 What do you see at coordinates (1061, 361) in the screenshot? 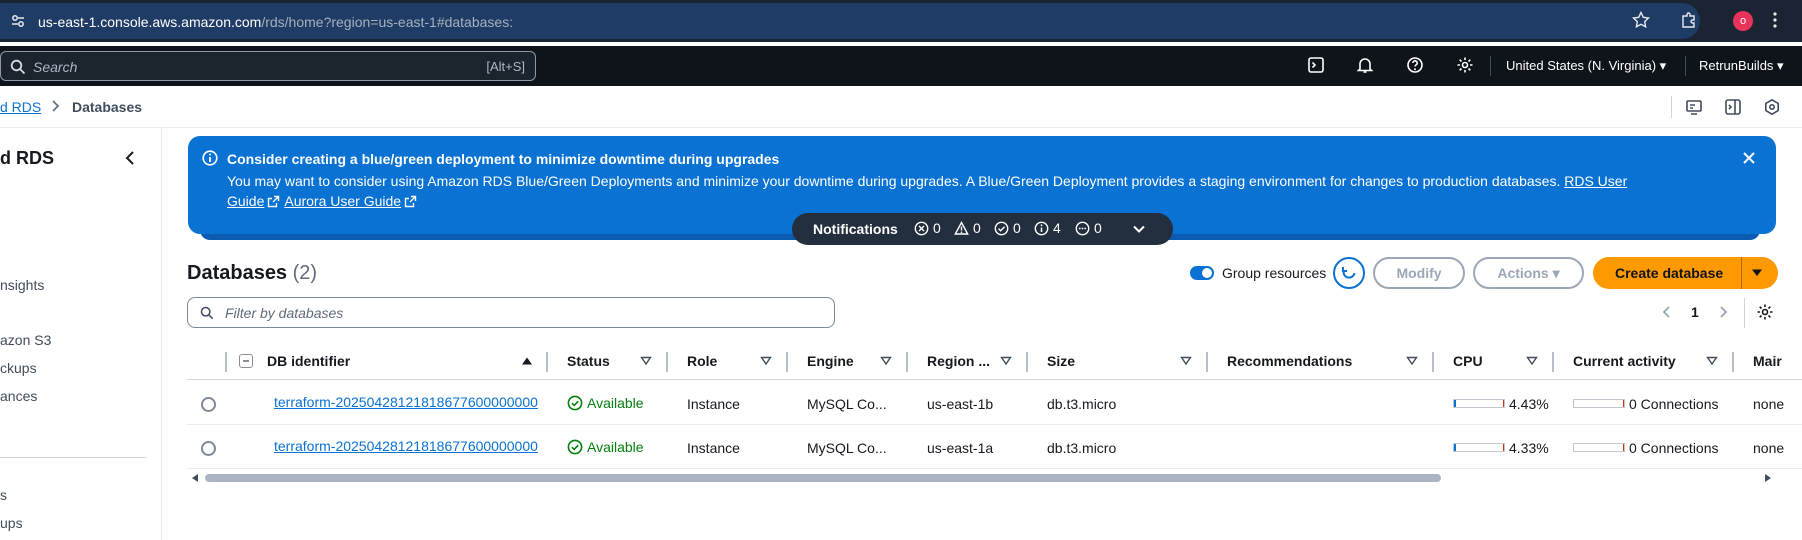
I see `column-header-size: Size` at bounding box center [1061, 361].